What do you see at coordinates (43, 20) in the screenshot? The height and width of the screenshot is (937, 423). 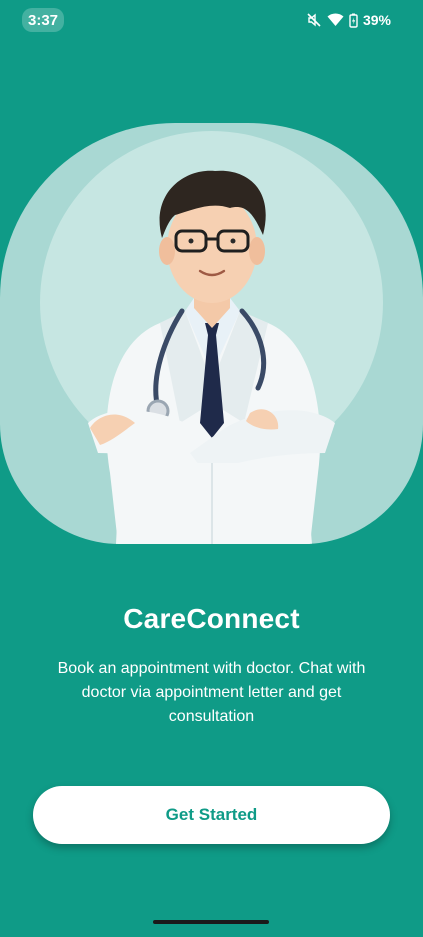 I see `status-time: 3:37` at bounding box center [43, 20].